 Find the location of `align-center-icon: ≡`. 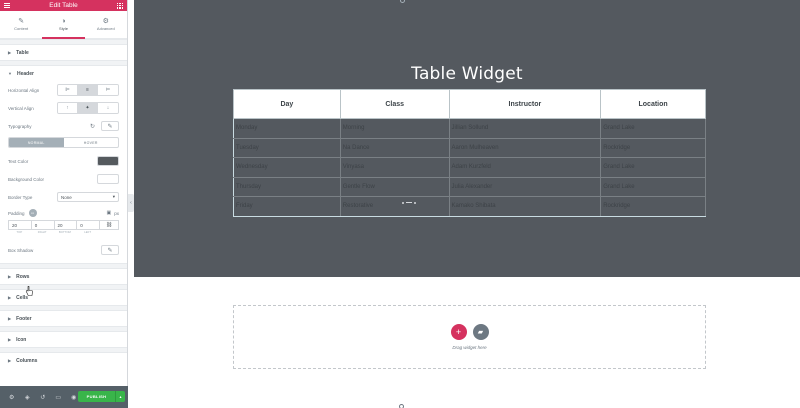

align-center-icon: ≡ is located at coordinates (88, 90).